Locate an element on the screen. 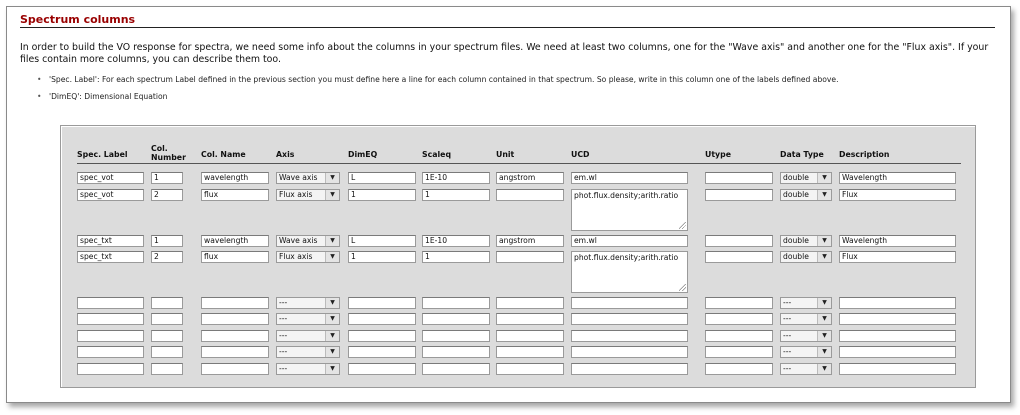 Image resolution: width=1020 pixels, height=415 pixels. dimeq-input: L is located at coordinates (382, 178).